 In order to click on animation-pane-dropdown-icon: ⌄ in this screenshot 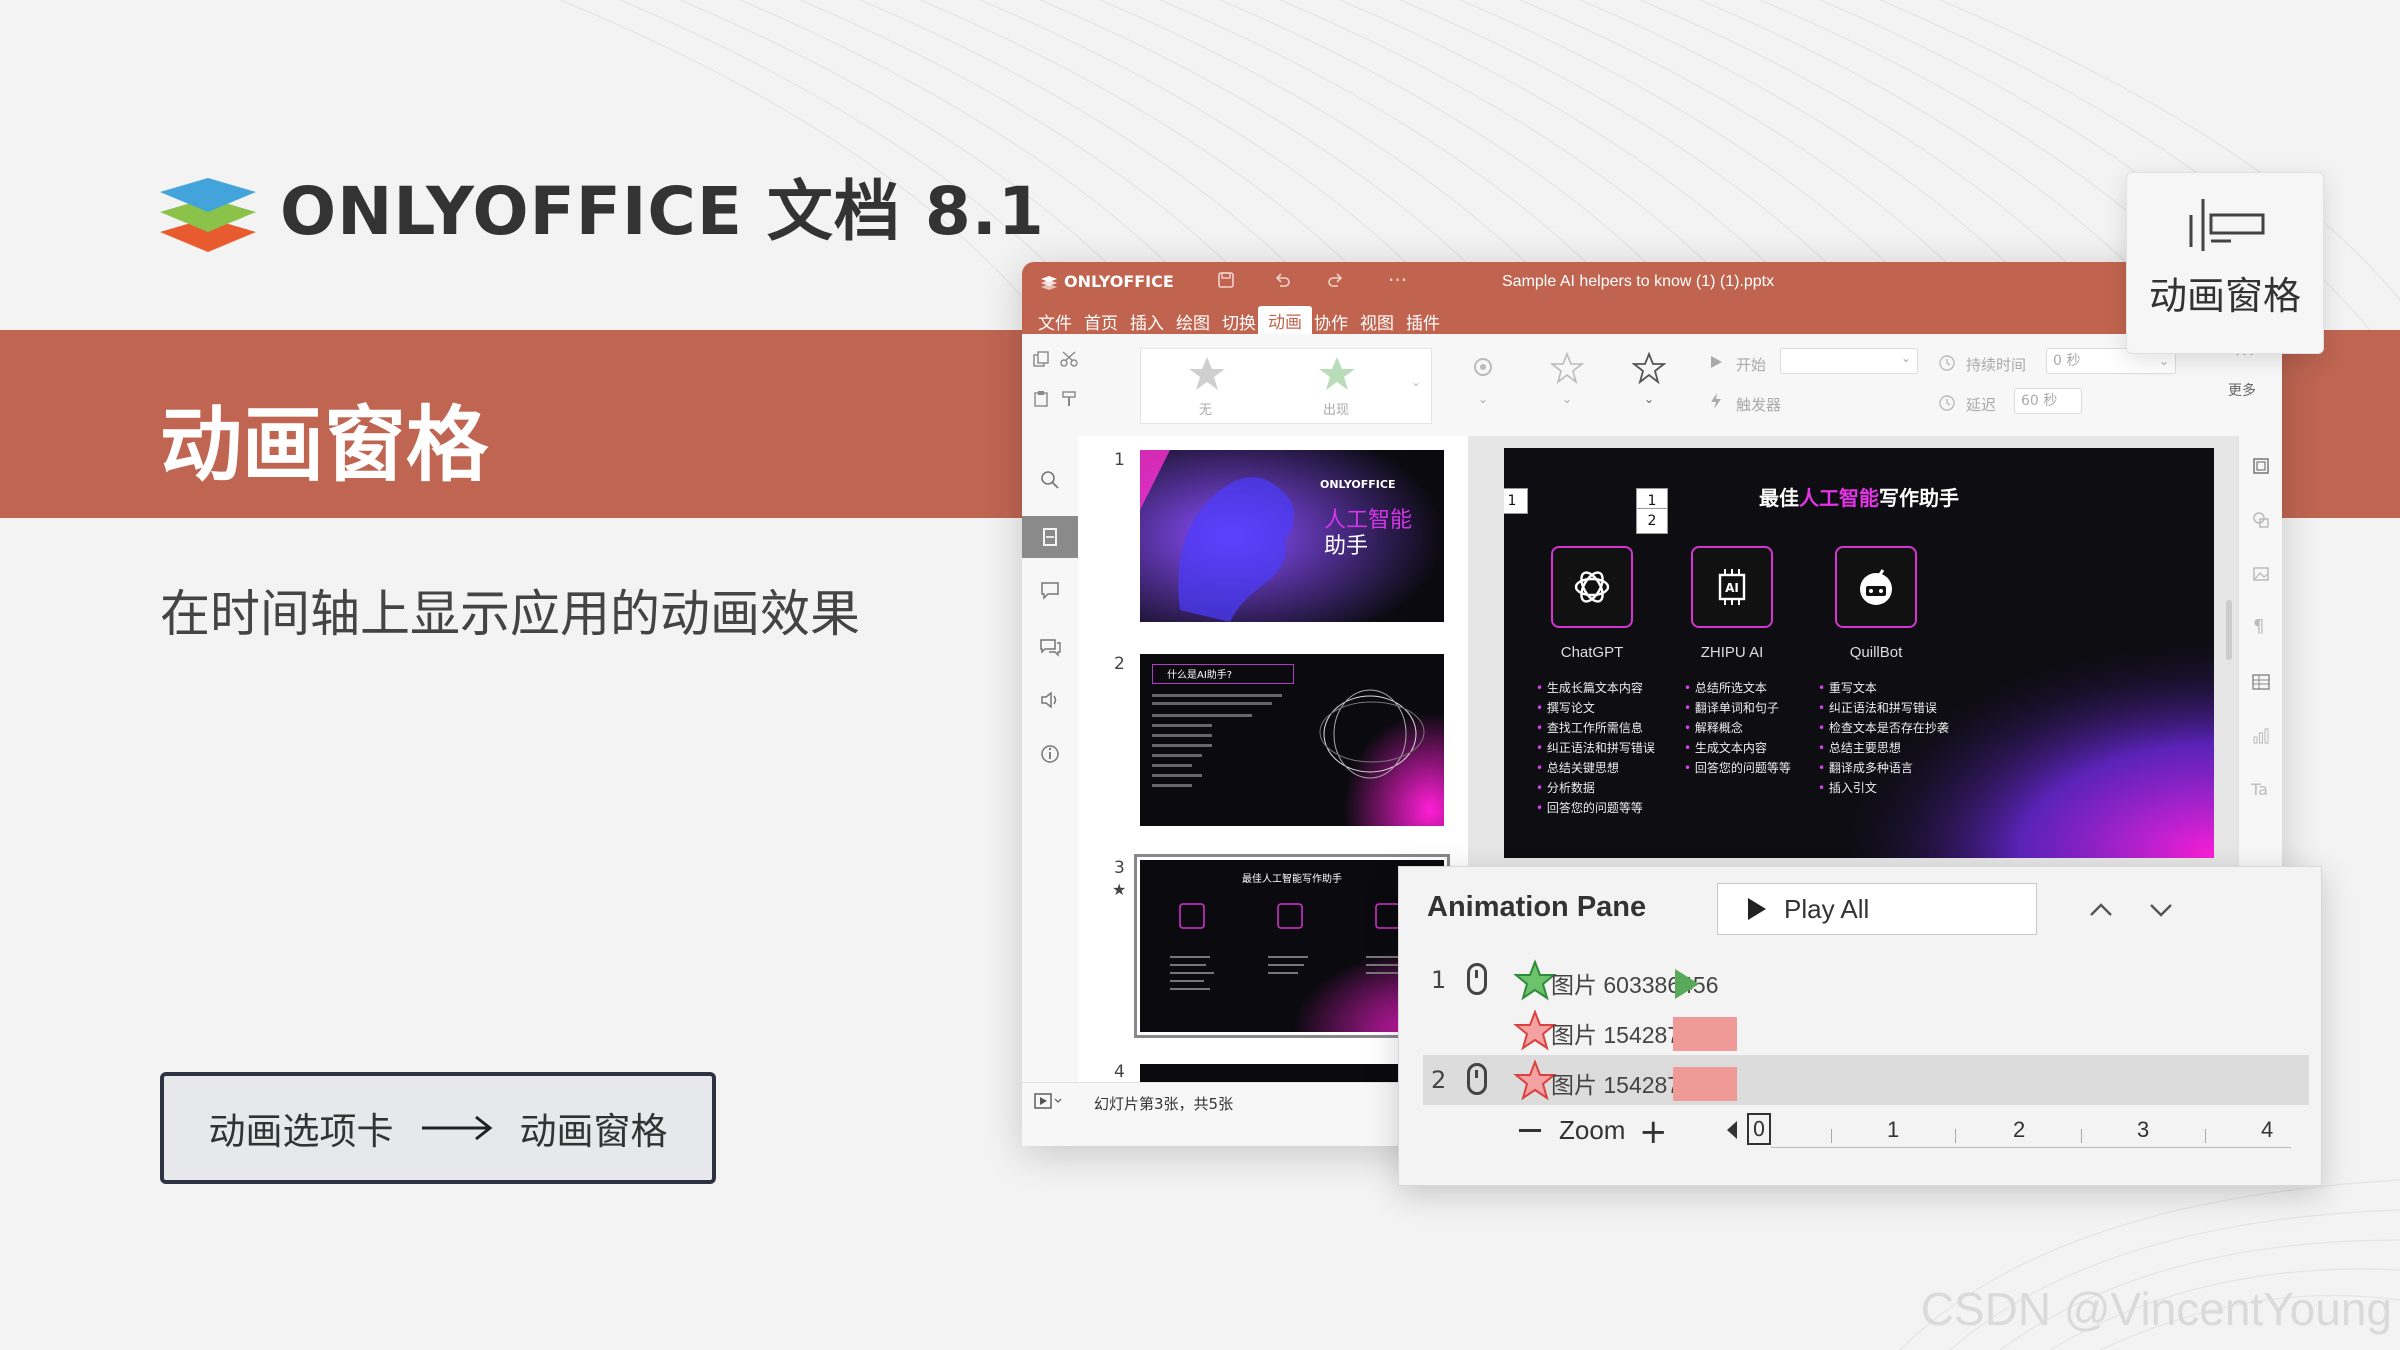, I will do `click(1649, 399)`.